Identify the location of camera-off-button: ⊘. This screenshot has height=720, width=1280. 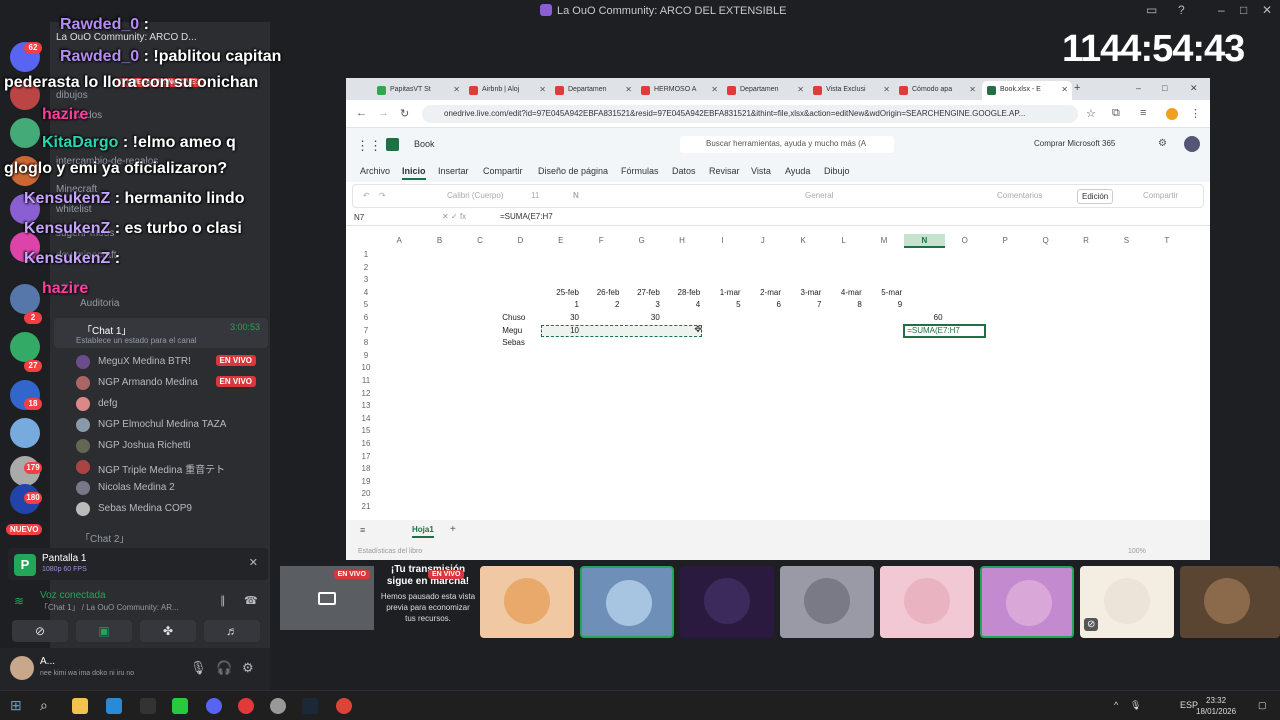
(40, 631).